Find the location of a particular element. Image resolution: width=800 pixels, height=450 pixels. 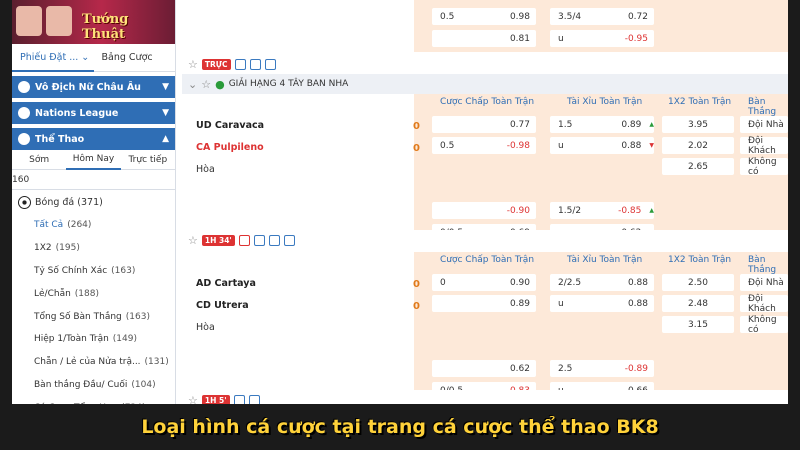

sidebar-item-market: Hiệp 1/Toàn Trận (149) is located at coordinates (93, 339).